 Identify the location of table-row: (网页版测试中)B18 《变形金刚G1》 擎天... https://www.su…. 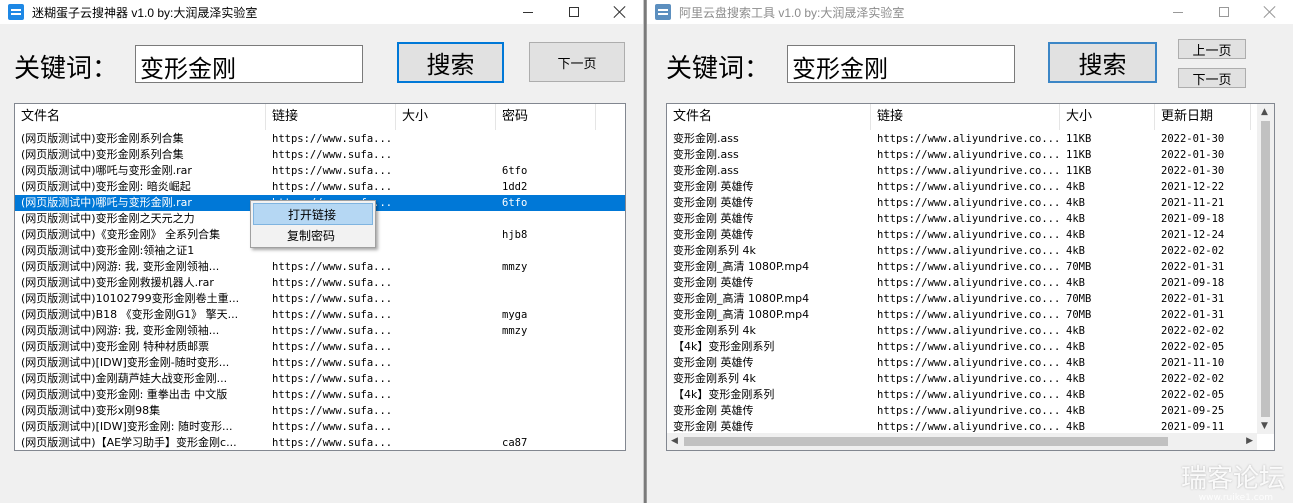
(320, 315).